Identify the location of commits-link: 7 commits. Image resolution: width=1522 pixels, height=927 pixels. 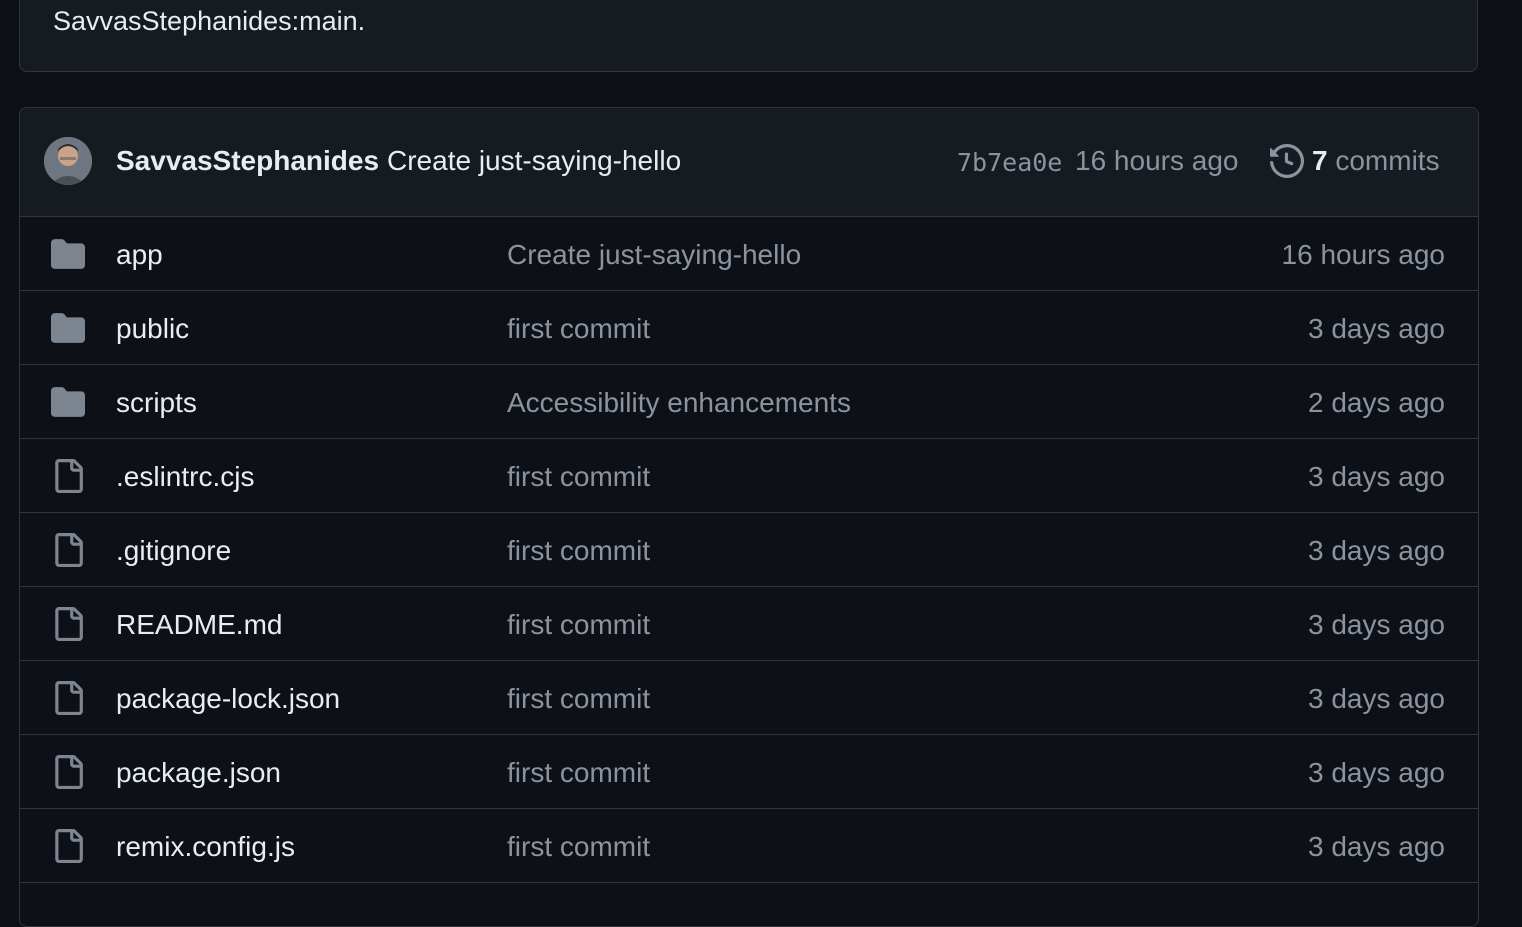
(1376, 161).